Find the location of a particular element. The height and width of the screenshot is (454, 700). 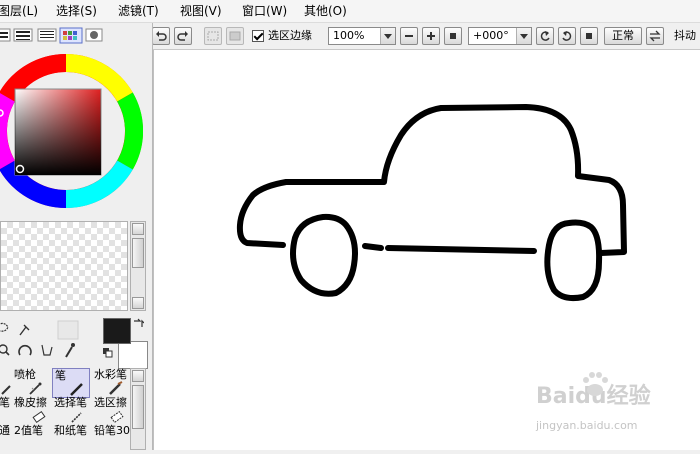

brush-tool-grid: 喷枪 笔 水彩笔 笔 橡皮擦 选择笔 选区擦 通 2值笔 和纸笔 铅笔30 is located at coordinates (65, 409).